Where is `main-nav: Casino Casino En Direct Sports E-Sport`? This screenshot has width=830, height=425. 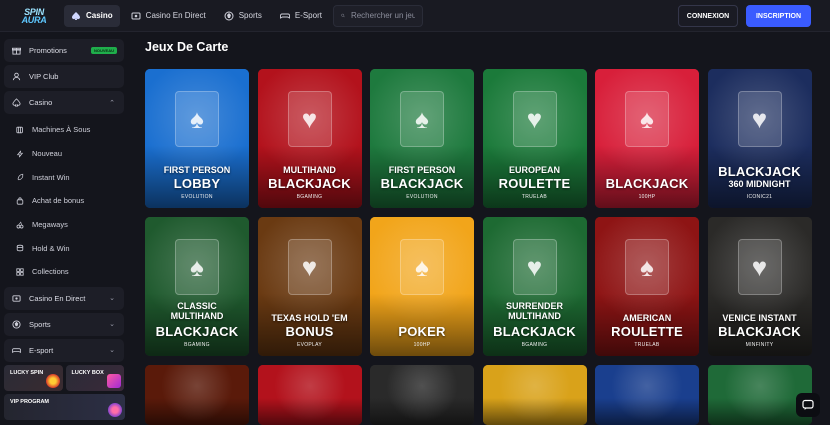 main-nav: Casino Casino En Direct Sports E-Sport is located at coordinates (196, 15).